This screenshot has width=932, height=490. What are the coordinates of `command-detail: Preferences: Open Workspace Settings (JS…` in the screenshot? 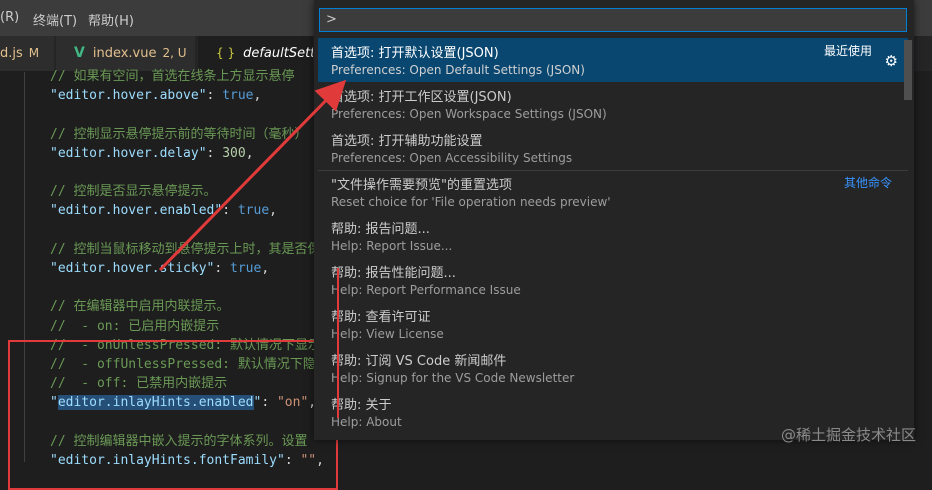 It's located at (469, 114).